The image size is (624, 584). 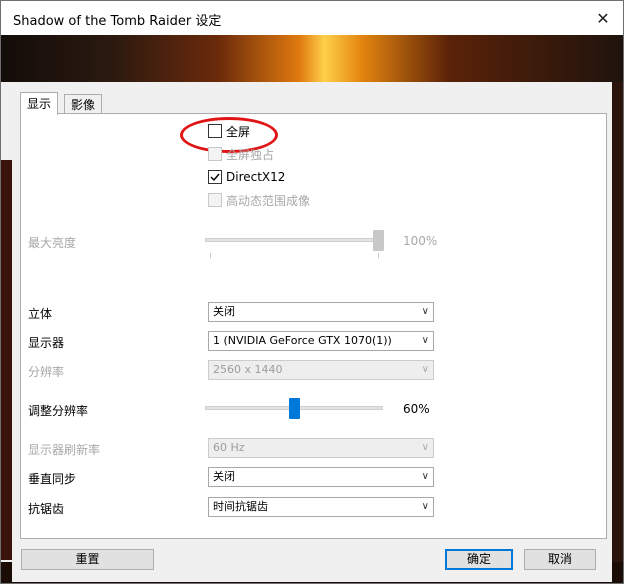 I want to click on exclusive-fullscreen-checkbox: 全屏独占, so click(x=241, y=154).